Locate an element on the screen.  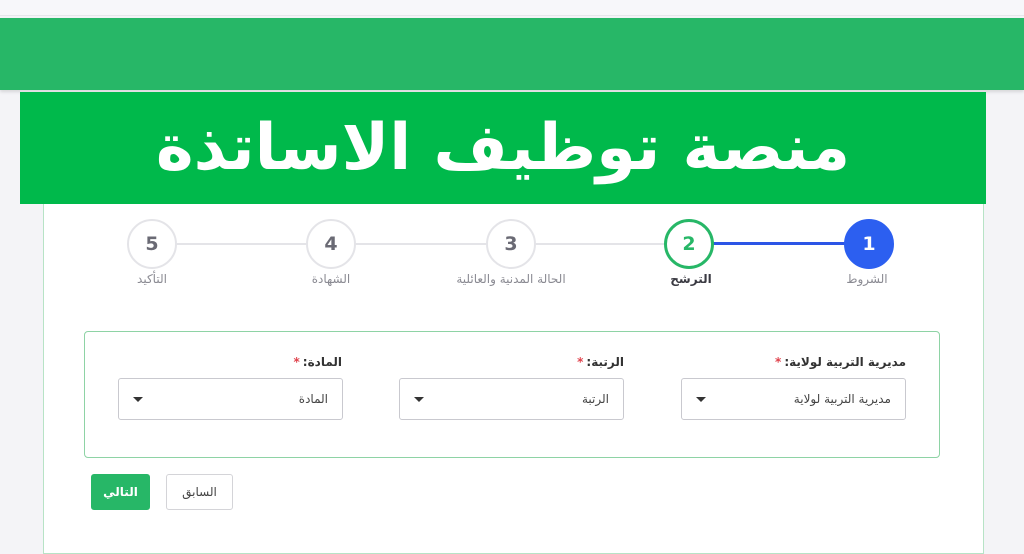
subject-label-text: المادة: is located at coordinates (322, 362).